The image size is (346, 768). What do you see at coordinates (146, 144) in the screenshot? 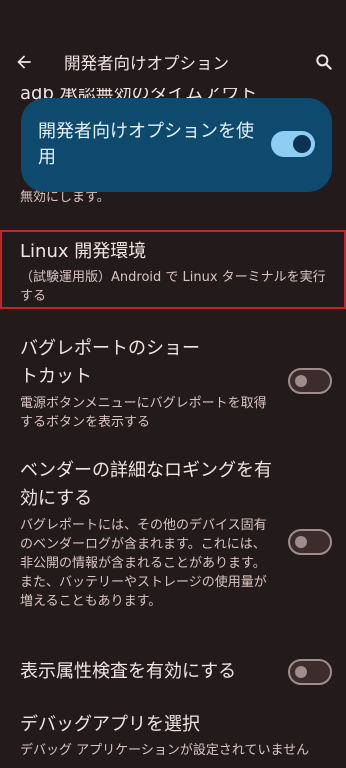
I see `master-switch-label: 開発者向けオプションを使用` at bounding box center [146, 144].